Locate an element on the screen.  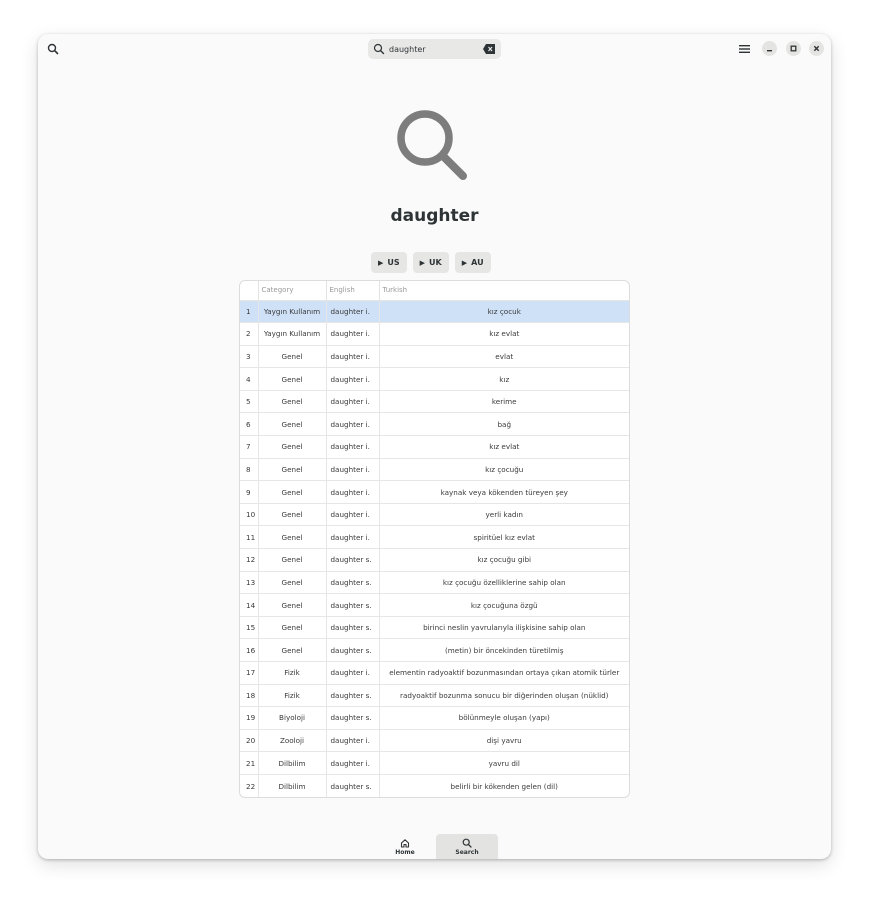
play-uk-button: ▶ UK is located at coordinates (430, 262).